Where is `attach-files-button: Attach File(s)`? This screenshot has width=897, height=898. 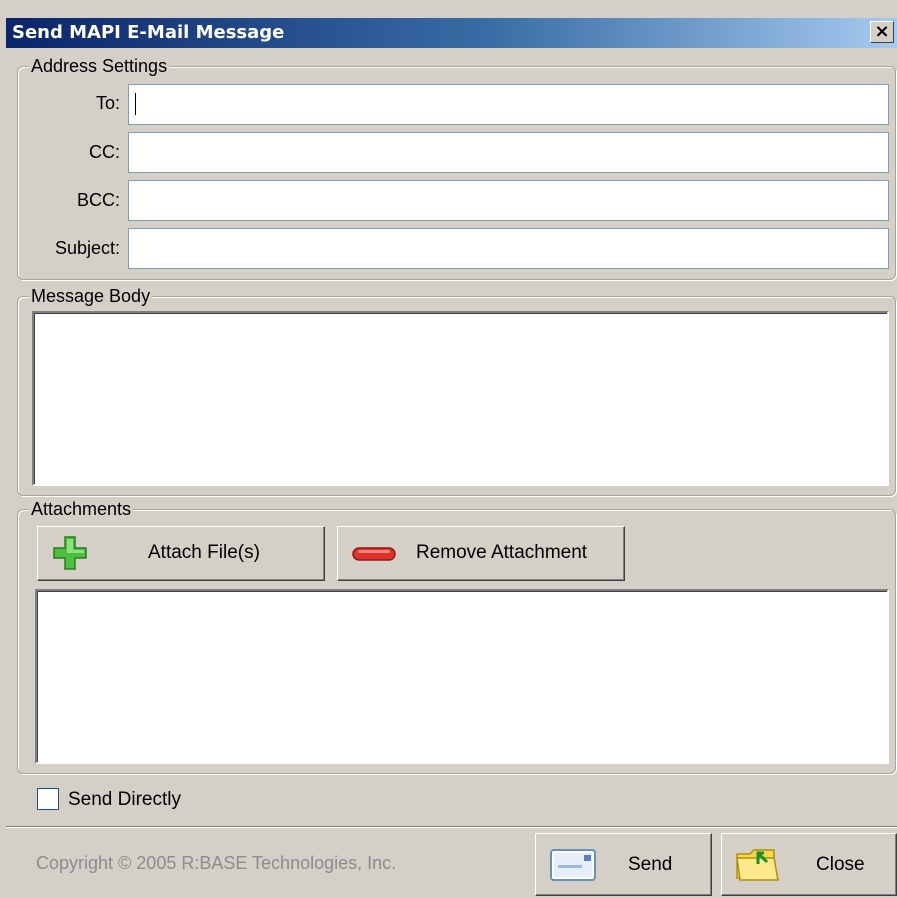 attach-files-button: Attach File(s) is located at coordinates (181, 553).